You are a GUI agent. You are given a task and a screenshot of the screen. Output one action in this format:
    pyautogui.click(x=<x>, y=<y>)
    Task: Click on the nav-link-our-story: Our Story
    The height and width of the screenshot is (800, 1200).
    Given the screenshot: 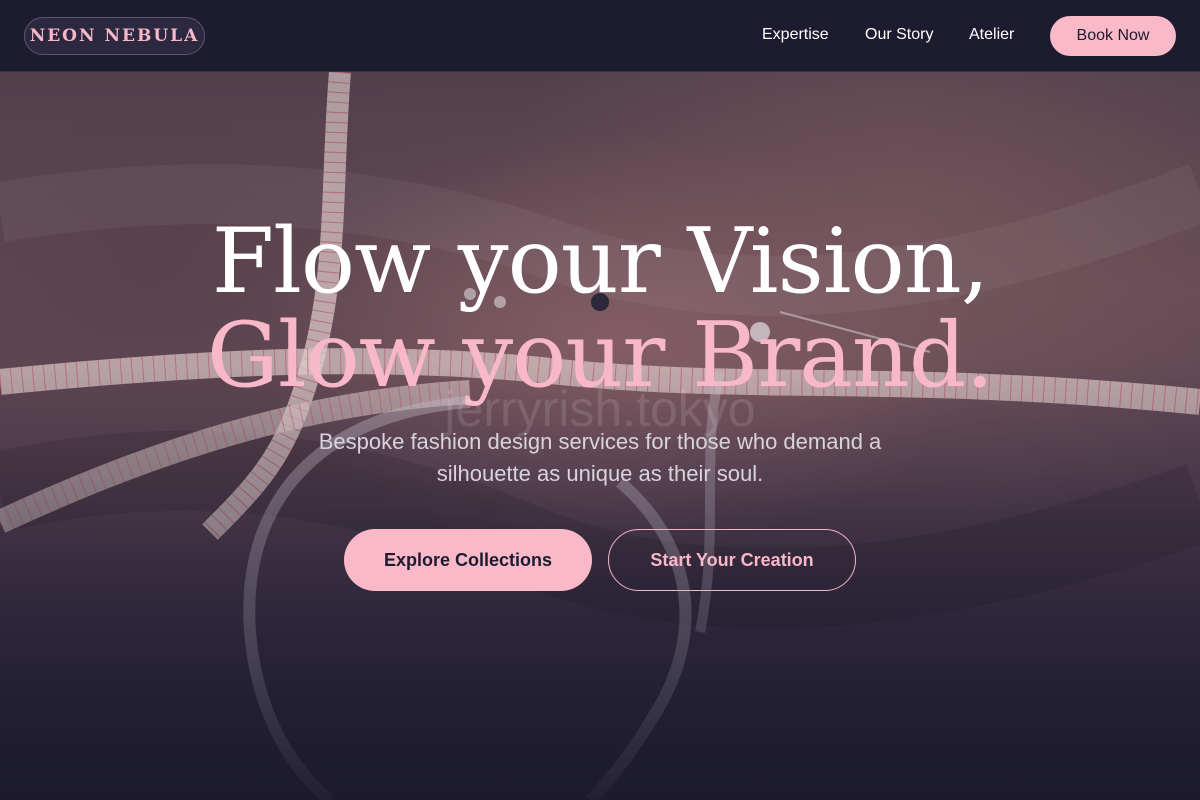 What is the action you would take?
    pyautogui.click(x=899, y=35)
    